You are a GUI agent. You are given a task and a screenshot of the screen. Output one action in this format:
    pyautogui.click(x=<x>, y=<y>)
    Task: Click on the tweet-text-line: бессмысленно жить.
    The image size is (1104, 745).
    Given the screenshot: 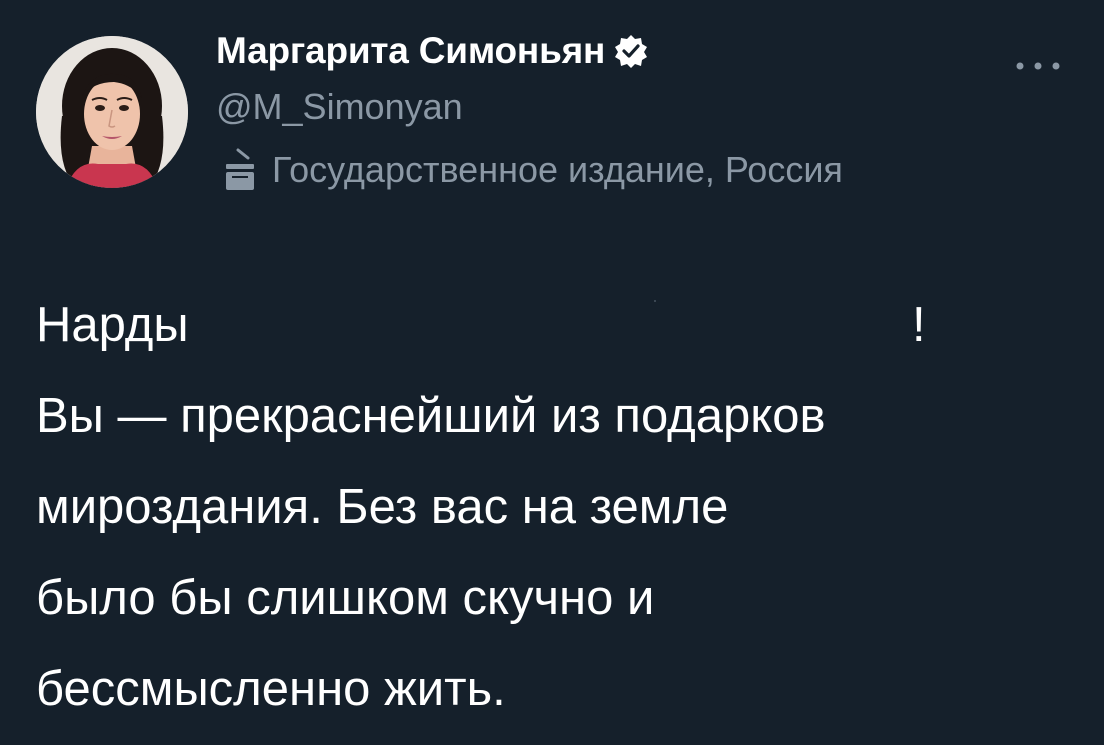 What is the action you would take?
    pyautogui.click(x=271, y=689)
    